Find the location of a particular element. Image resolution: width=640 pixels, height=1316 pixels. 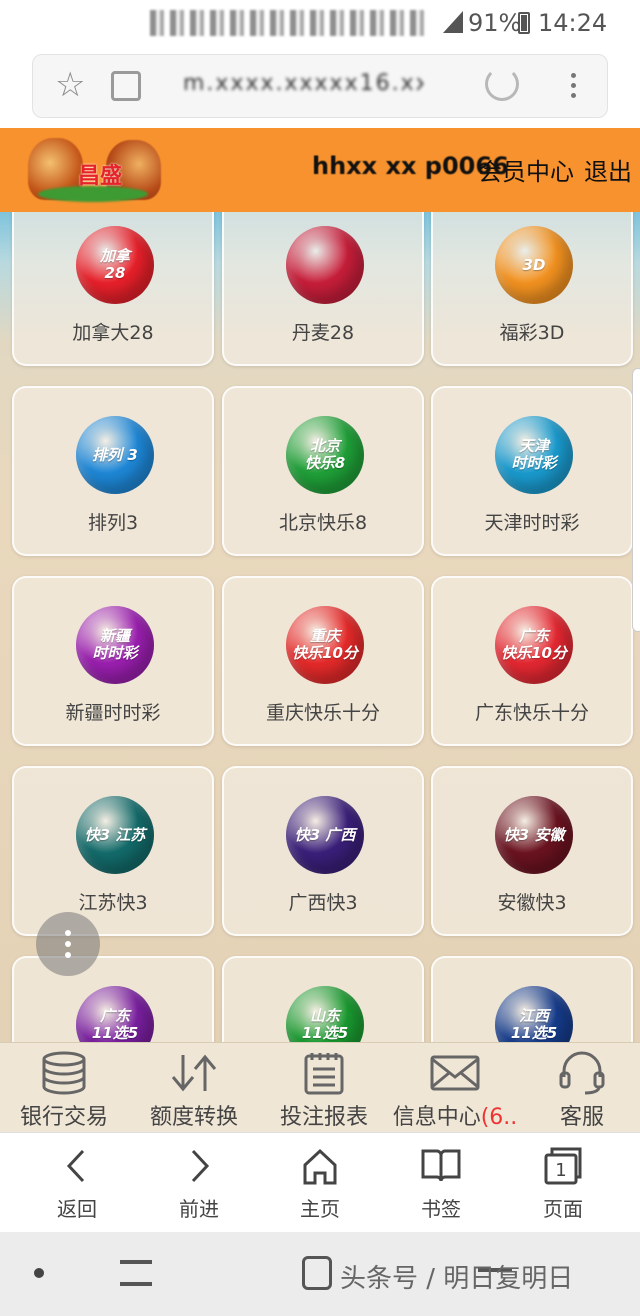

address-bar: ☆ m.xxxx.xxxxx16.xxx is located at coordinates (320, 86).